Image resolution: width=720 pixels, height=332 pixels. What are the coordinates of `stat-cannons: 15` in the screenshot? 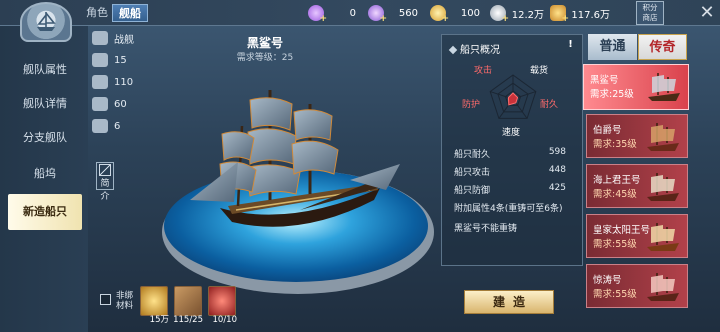 It's located at (122, 60).